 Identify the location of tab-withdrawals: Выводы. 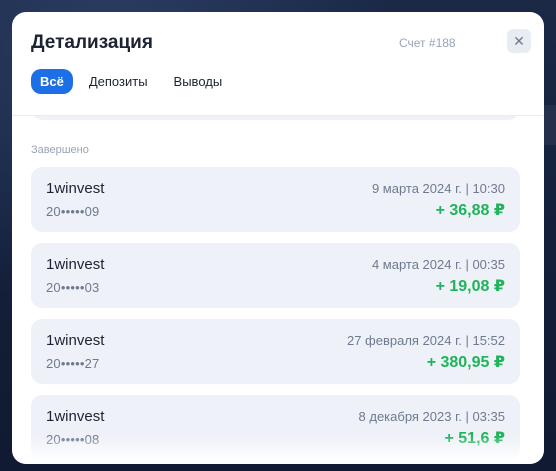
(198, 81).